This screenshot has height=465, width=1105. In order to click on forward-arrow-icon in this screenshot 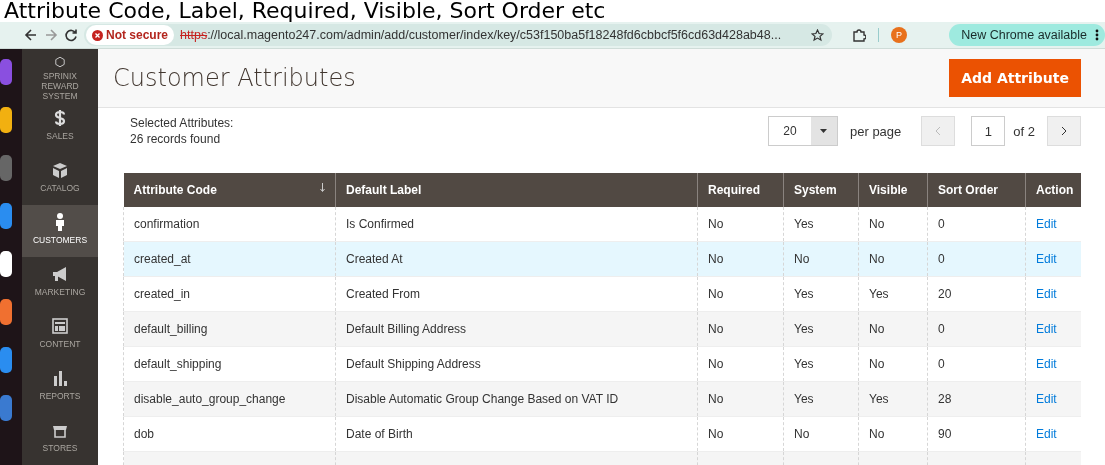, I will do `click(51, 35)`.